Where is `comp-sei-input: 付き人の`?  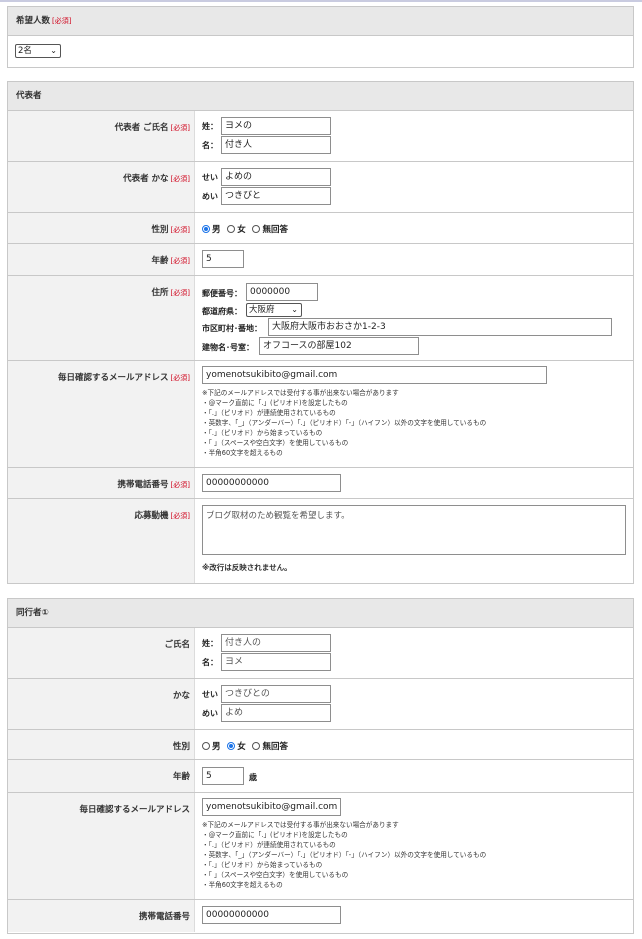
comp-sei-input: 付き人の is located at coordinates (276, 643).